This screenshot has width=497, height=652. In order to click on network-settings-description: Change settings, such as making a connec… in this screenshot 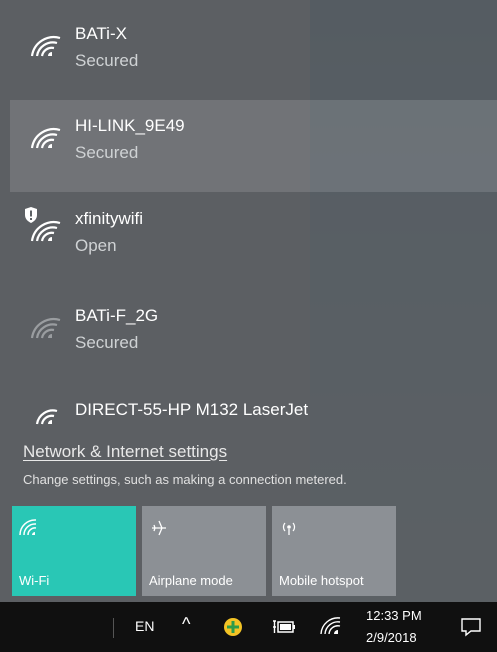, I will do `click(185, 479)`.